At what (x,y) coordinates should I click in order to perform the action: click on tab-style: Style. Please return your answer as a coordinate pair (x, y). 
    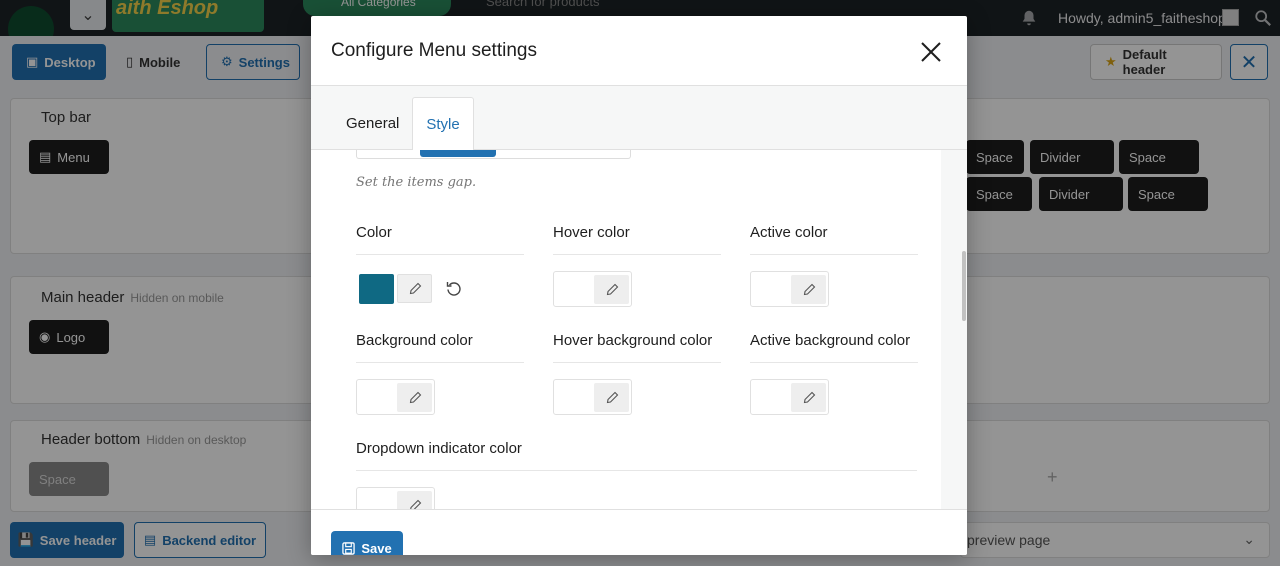
    Looking at the image, I should click on (443, 124).